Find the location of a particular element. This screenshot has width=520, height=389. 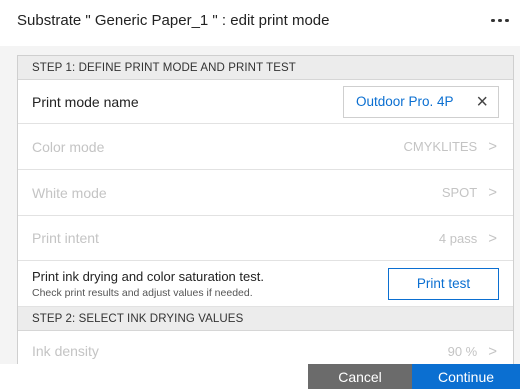

color-mode-value: CMYKLITES is located at coordinates (440, 146).